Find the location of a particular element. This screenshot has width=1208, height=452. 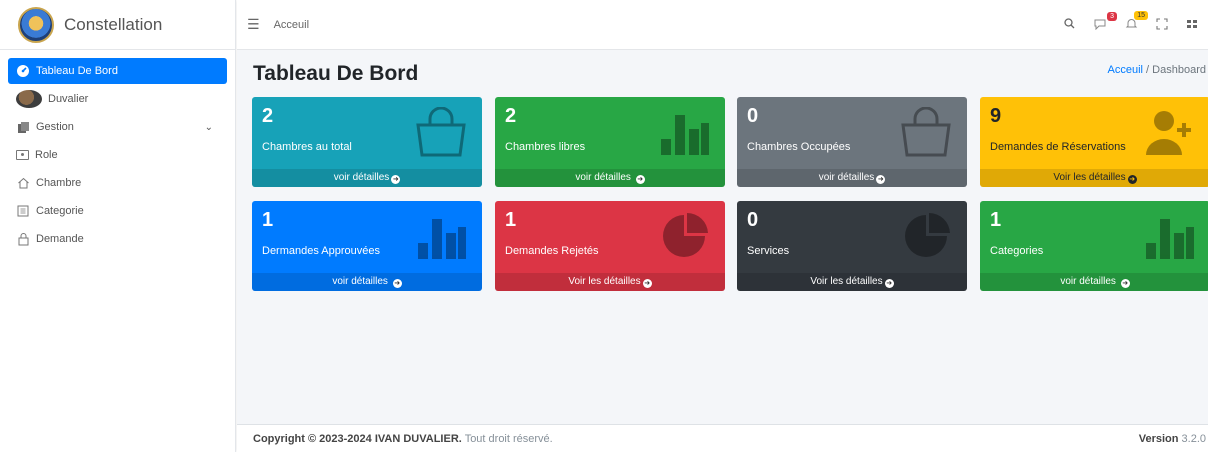

sidebar-item-categorie: Categorie is located at coordinates (117, 211).